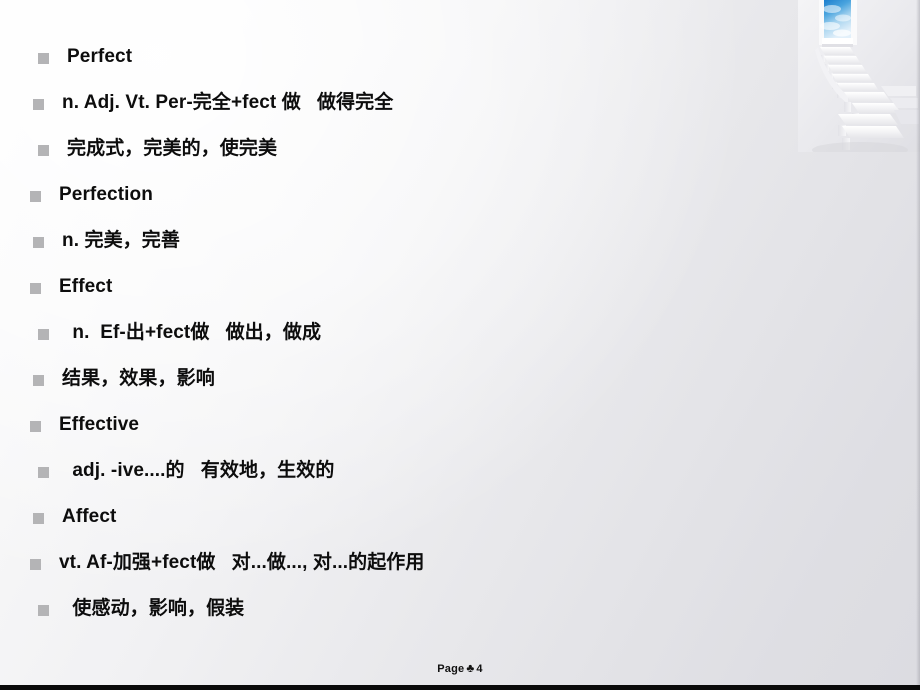 This screenshot has width=920, height=690. What do you see at coordinates (380, 241) in the screenshot?
I see `list-item: n. 完美，完善` at bounding box center [380, 241].